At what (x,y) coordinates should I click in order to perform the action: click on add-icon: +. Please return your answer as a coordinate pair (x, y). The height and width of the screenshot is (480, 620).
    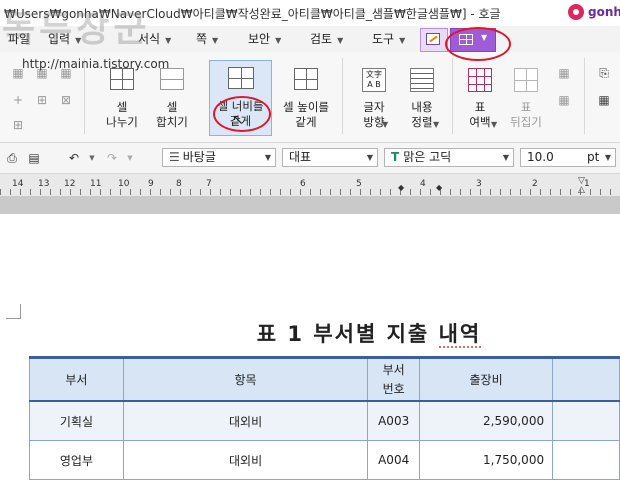
    Looking at the image, I should click on (18, 100).